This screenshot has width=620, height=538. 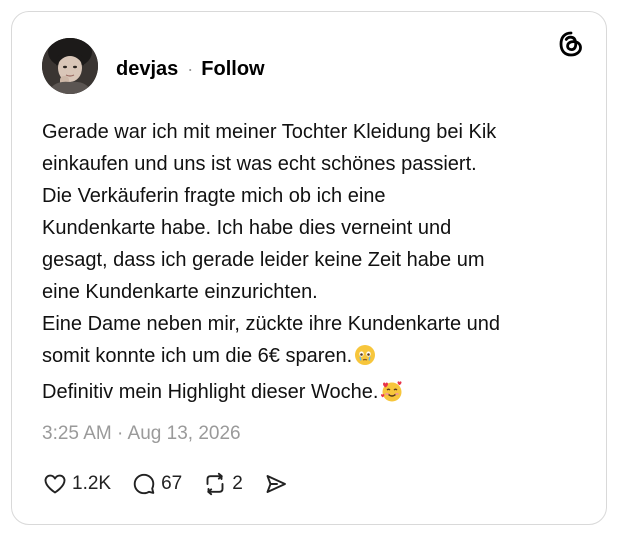 What do you see at coordinates (210, 392) in the screenshot?
I see `post-text-line: Definitiv mein Highlight dieser Woche.` at bounding box center [210, 392].